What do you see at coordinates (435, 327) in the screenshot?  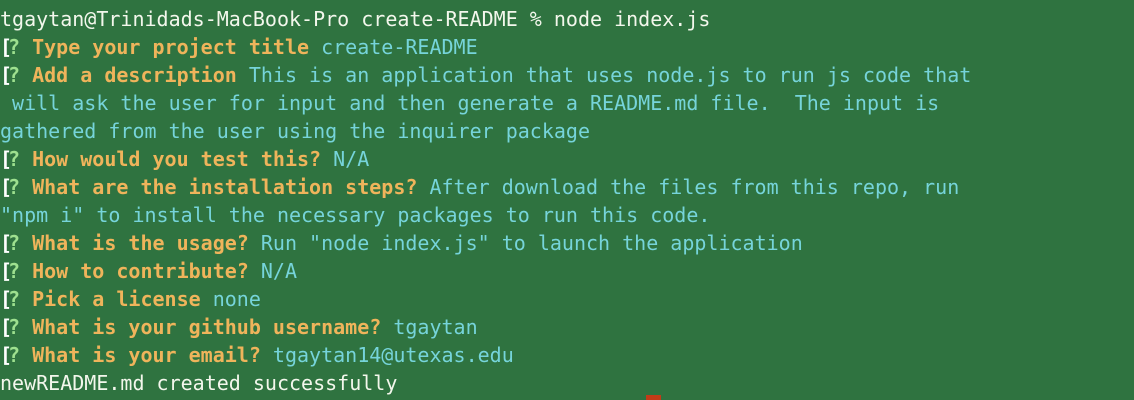 I see `prompt-answer: tgaytan` at bounding box center [435, 327].